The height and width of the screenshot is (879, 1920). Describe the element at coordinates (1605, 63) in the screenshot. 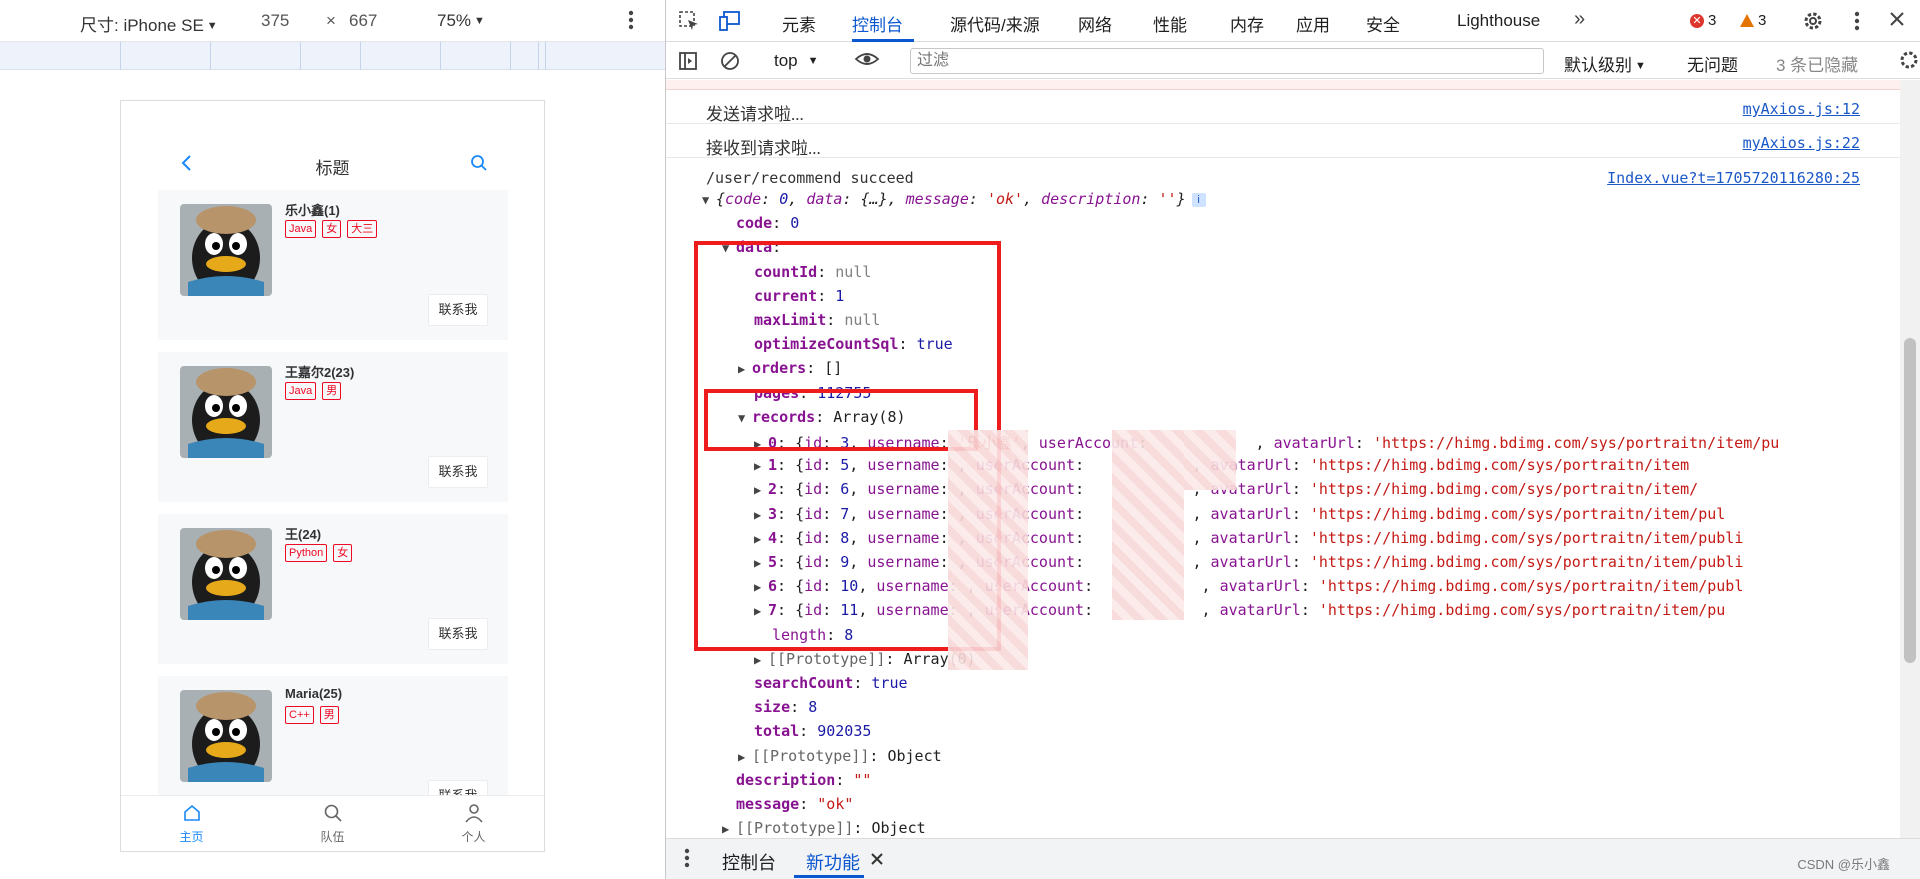

I see `log-level-select: 默认级别 ▼` at that location.